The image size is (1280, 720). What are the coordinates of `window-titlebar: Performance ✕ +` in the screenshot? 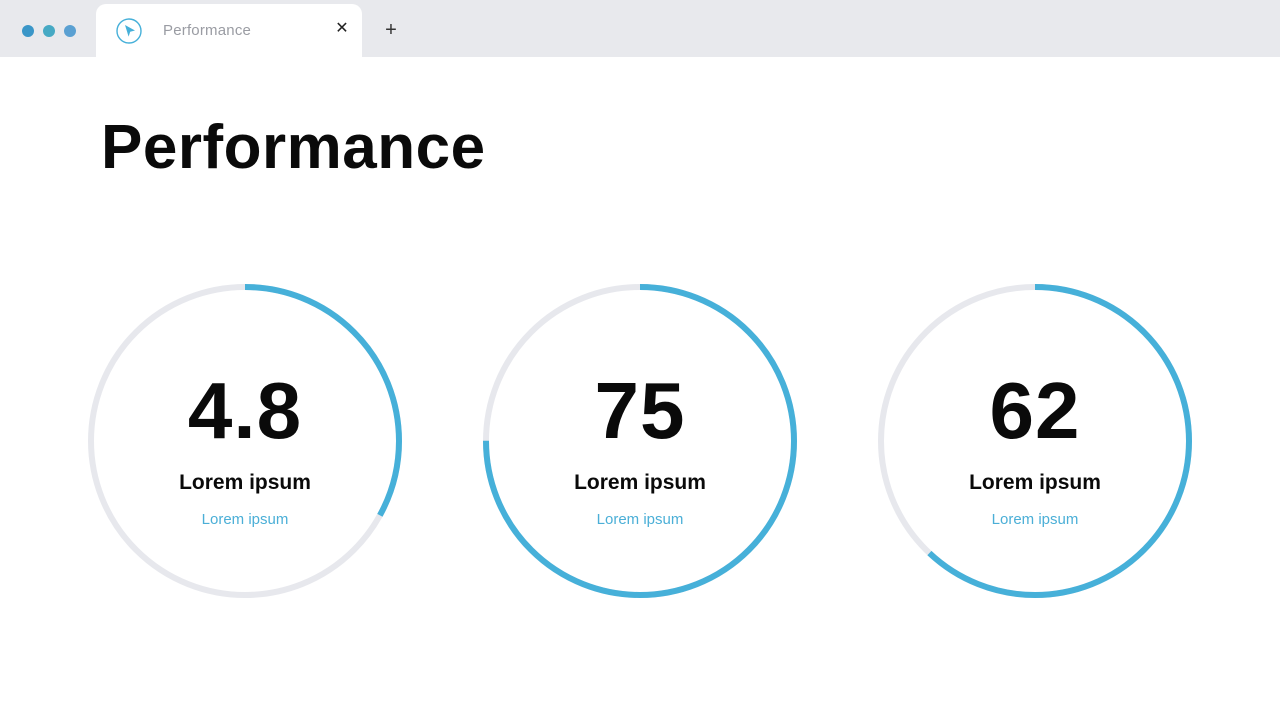 It's located at (640, 28).